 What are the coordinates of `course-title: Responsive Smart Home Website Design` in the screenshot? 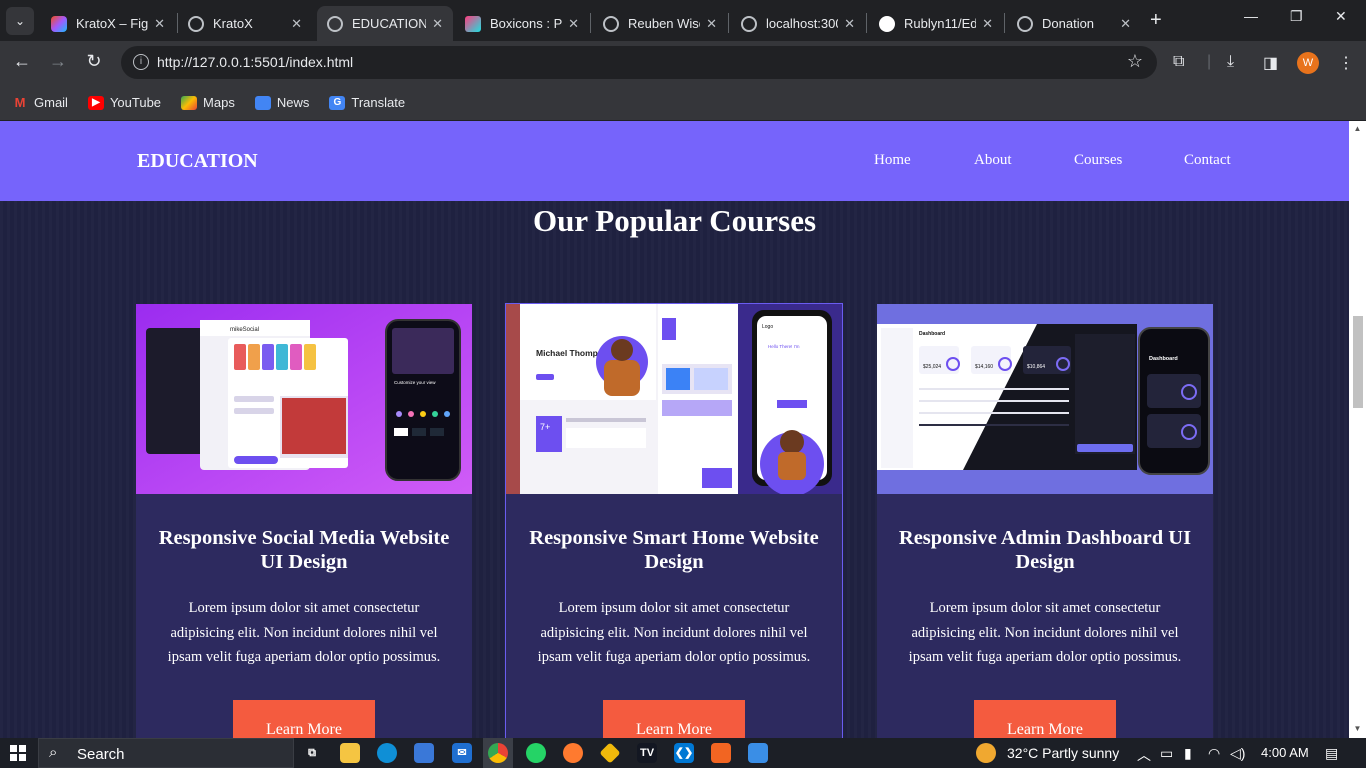 It's located at (674, 550).